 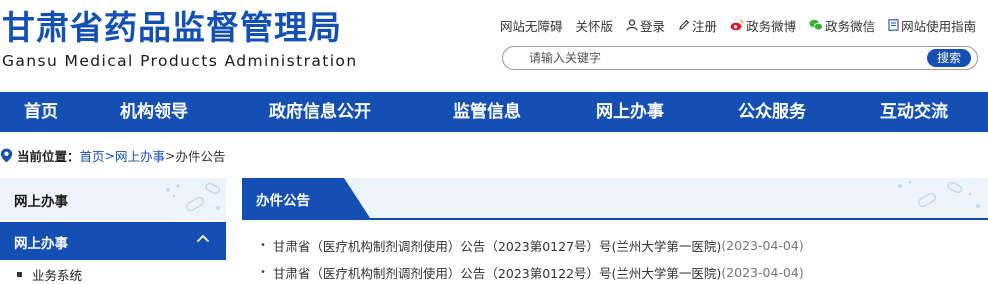 I want to click on nav-public-services: 公众服务, so click(x=772, y=112).